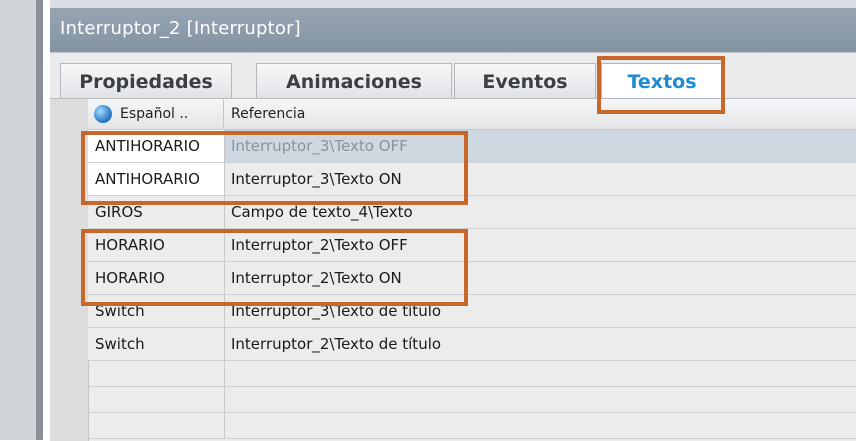 The width and height of the screenshot is (856, 441). I want to click on row-header-gutter, so click(69, 270).